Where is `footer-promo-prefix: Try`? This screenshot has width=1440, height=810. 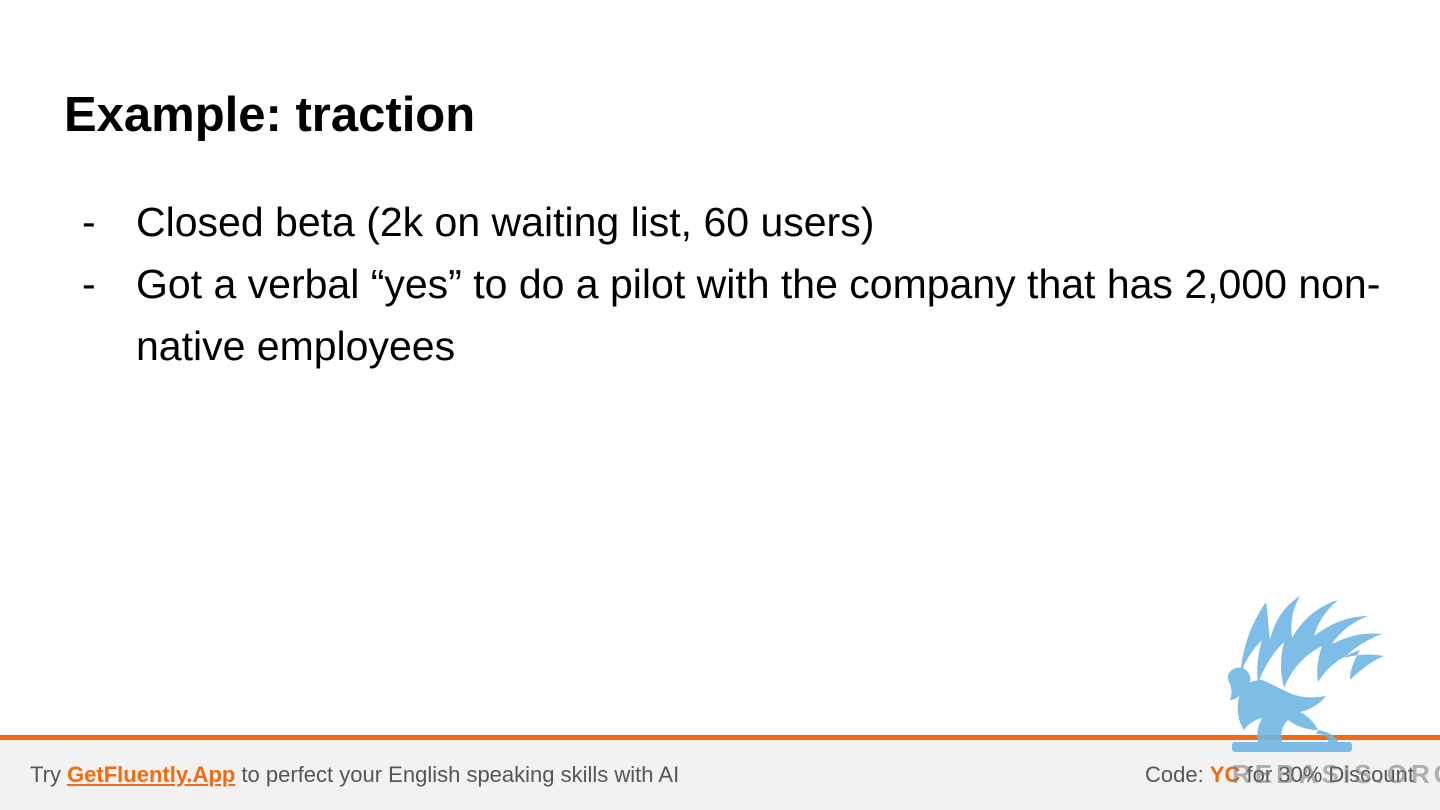 footer-promo-prefix: Try is located at coordinates (49, 774).